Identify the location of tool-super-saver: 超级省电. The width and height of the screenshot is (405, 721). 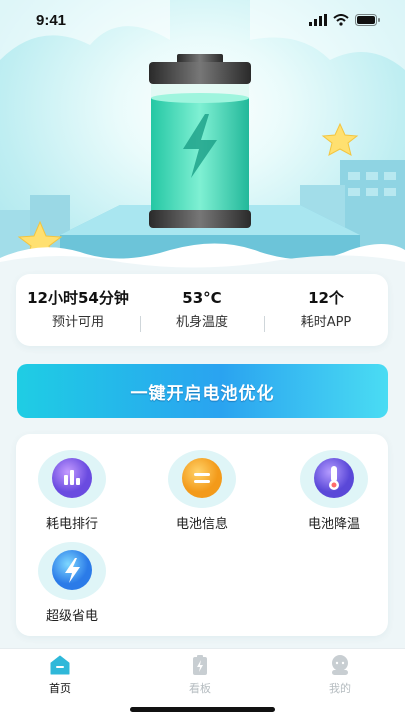
(72, 583).